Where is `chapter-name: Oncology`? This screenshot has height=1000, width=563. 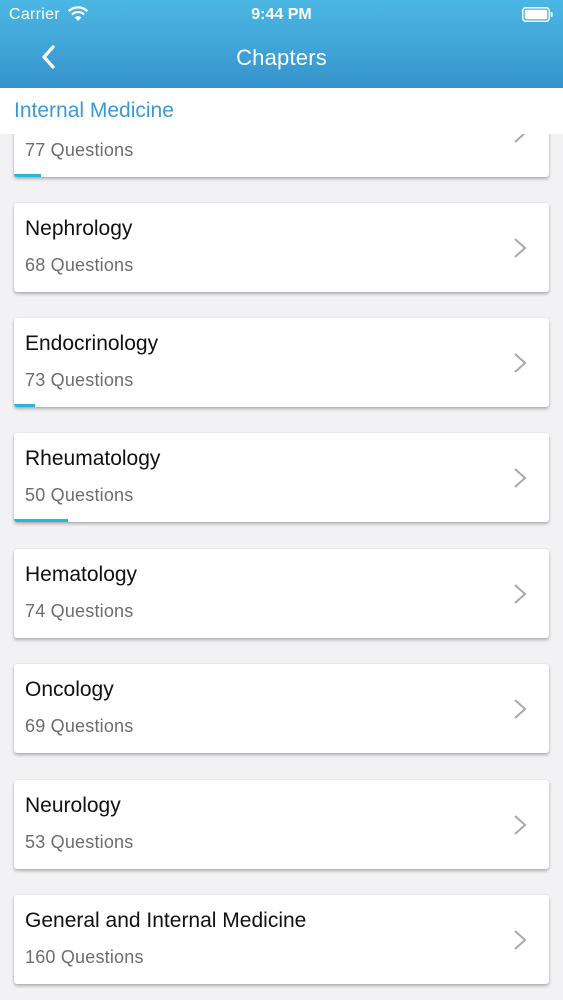 chapter-name: Oncology is located at coordinates (69, 689).